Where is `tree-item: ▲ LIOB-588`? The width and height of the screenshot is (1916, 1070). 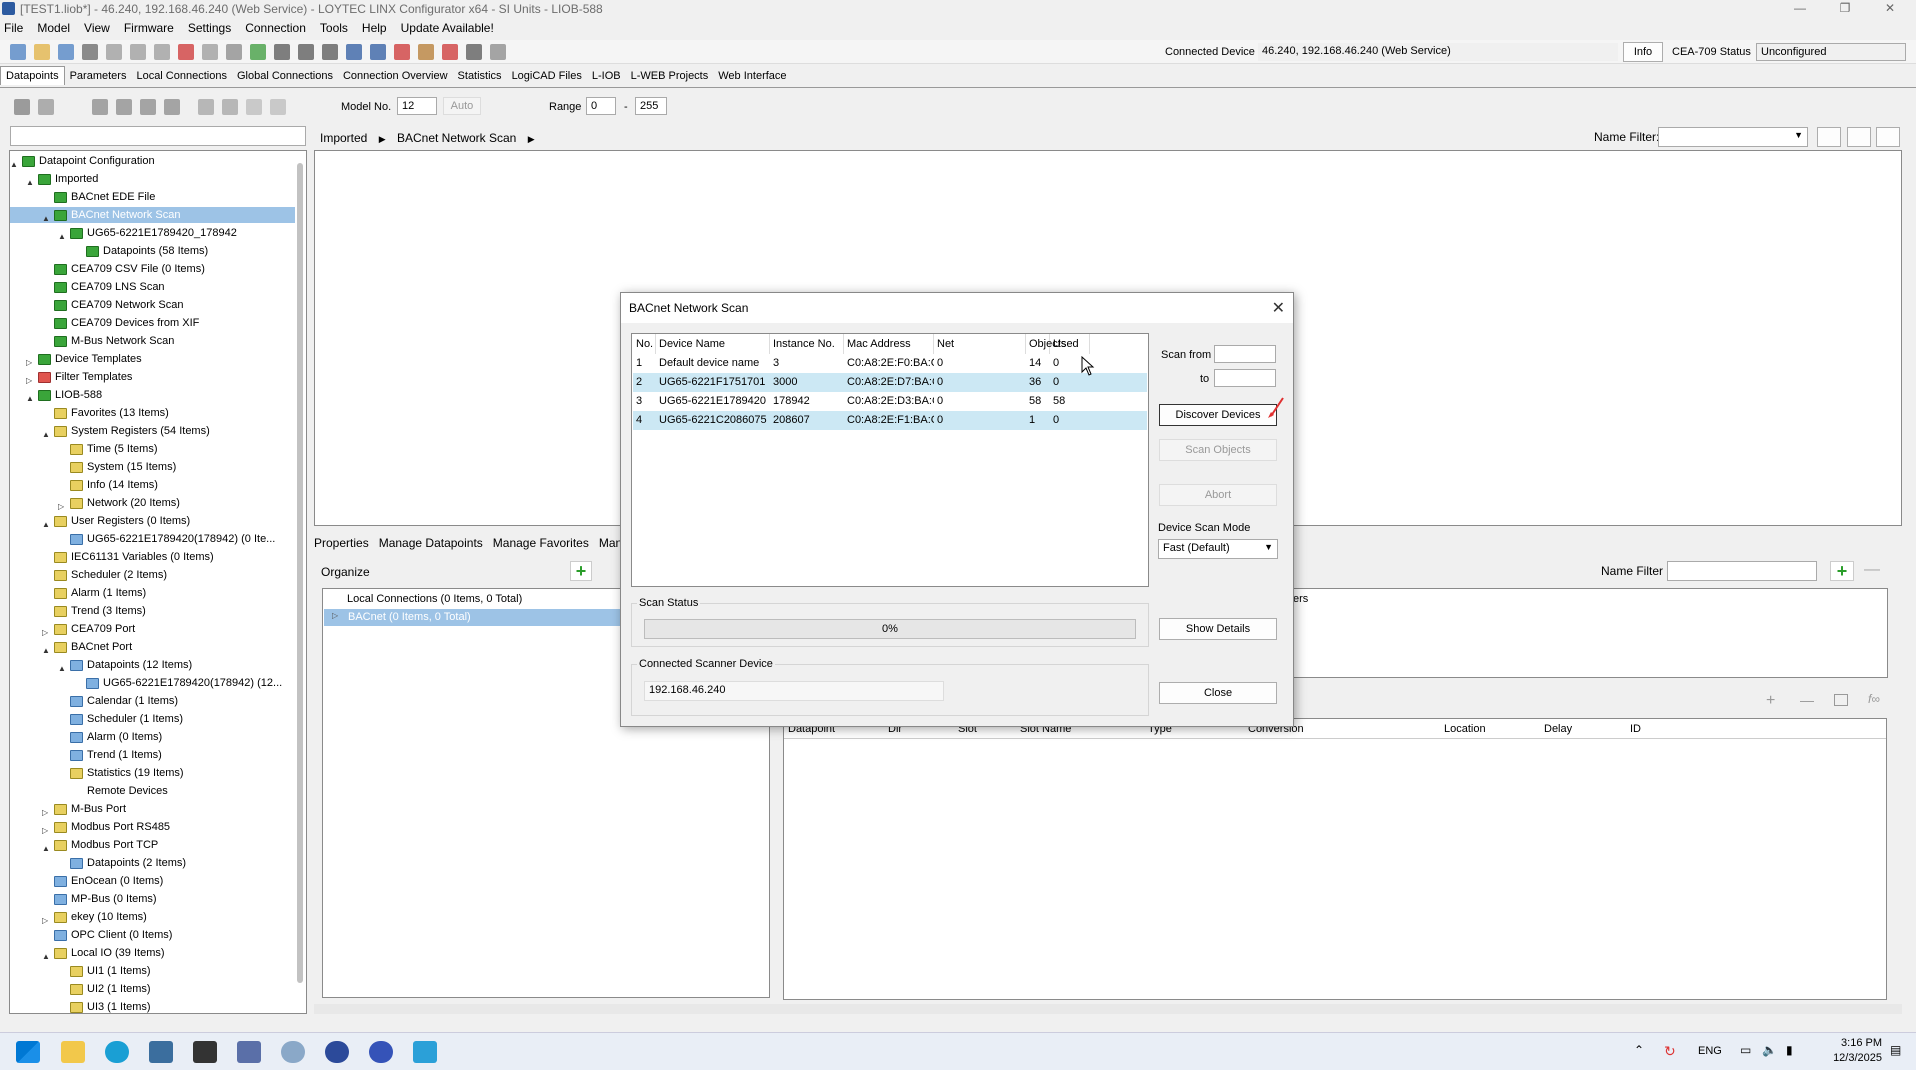
tree-item: ▲ LIOB-588 is located at coordinates (64, 395).